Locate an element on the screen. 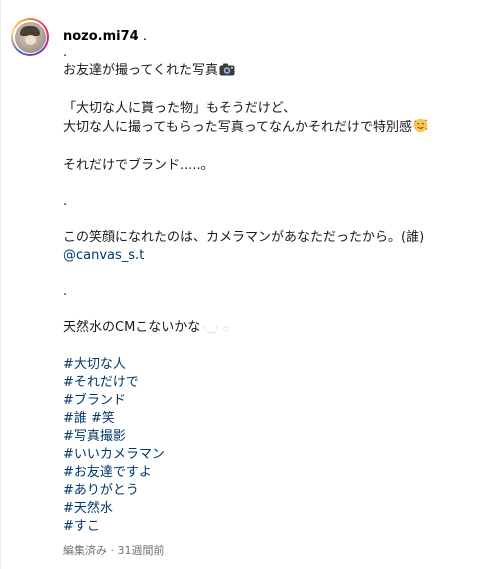  hashtag-link: #すこ is located at coordinates (273, 527).